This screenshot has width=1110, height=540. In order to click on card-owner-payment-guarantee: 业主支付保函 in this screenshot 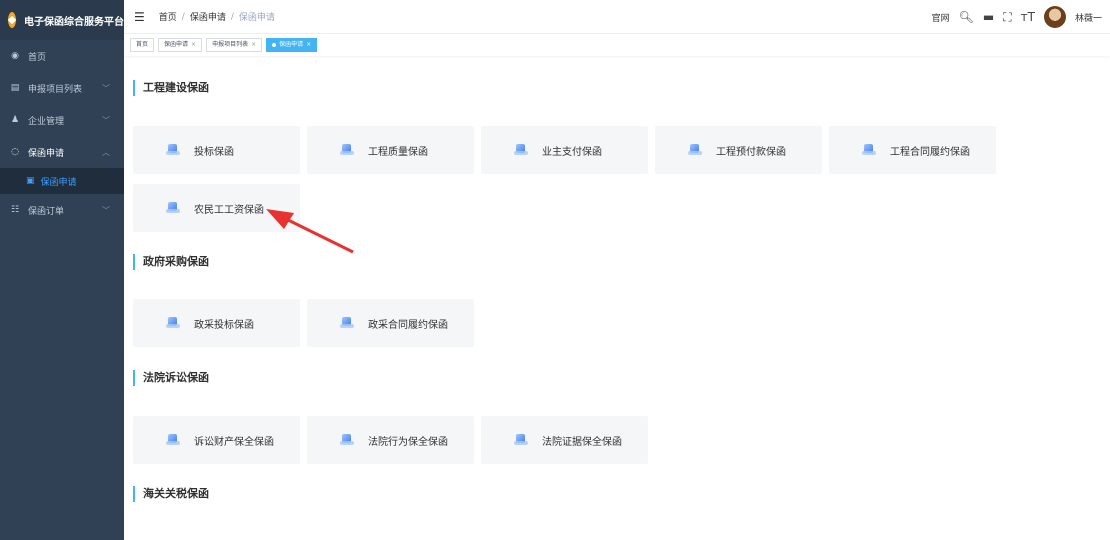, I will do `click(564, 150)`.